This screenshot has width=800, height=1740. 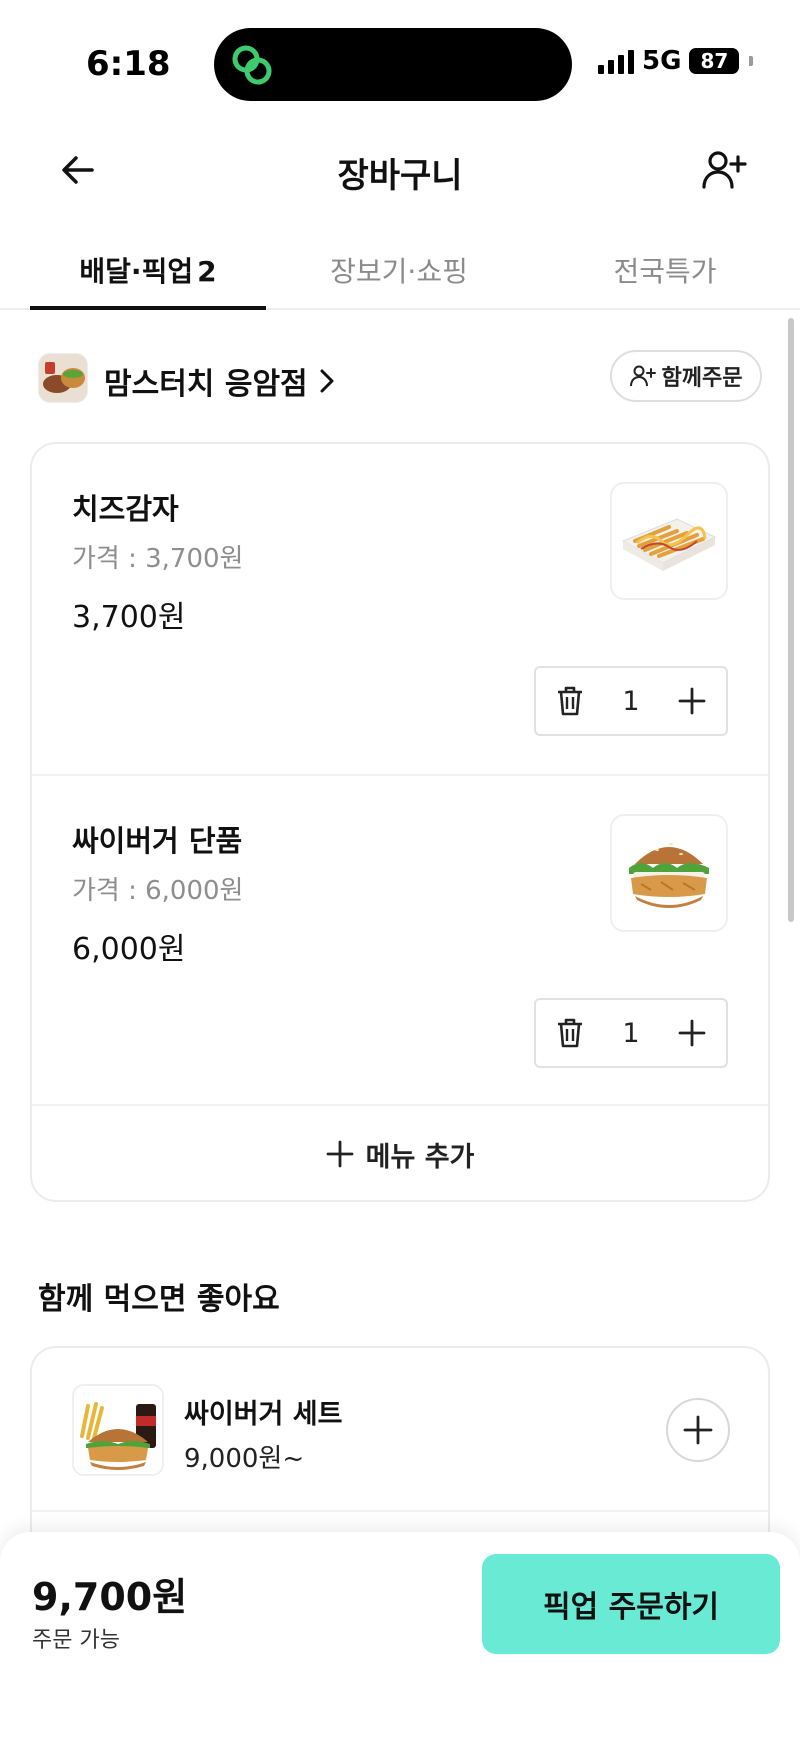 I want to click on item-name: 치즈감자, so click(x=125, y=509).